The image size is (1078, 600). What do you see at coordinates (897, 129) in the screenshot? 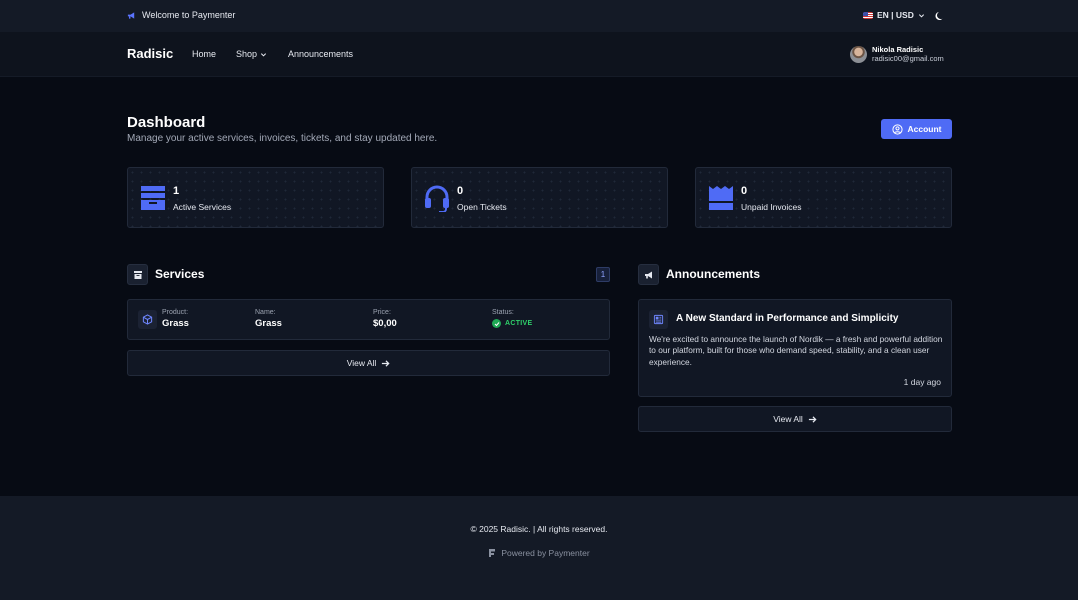
I see `user-circle-icon` at bounding box center [897, 129].